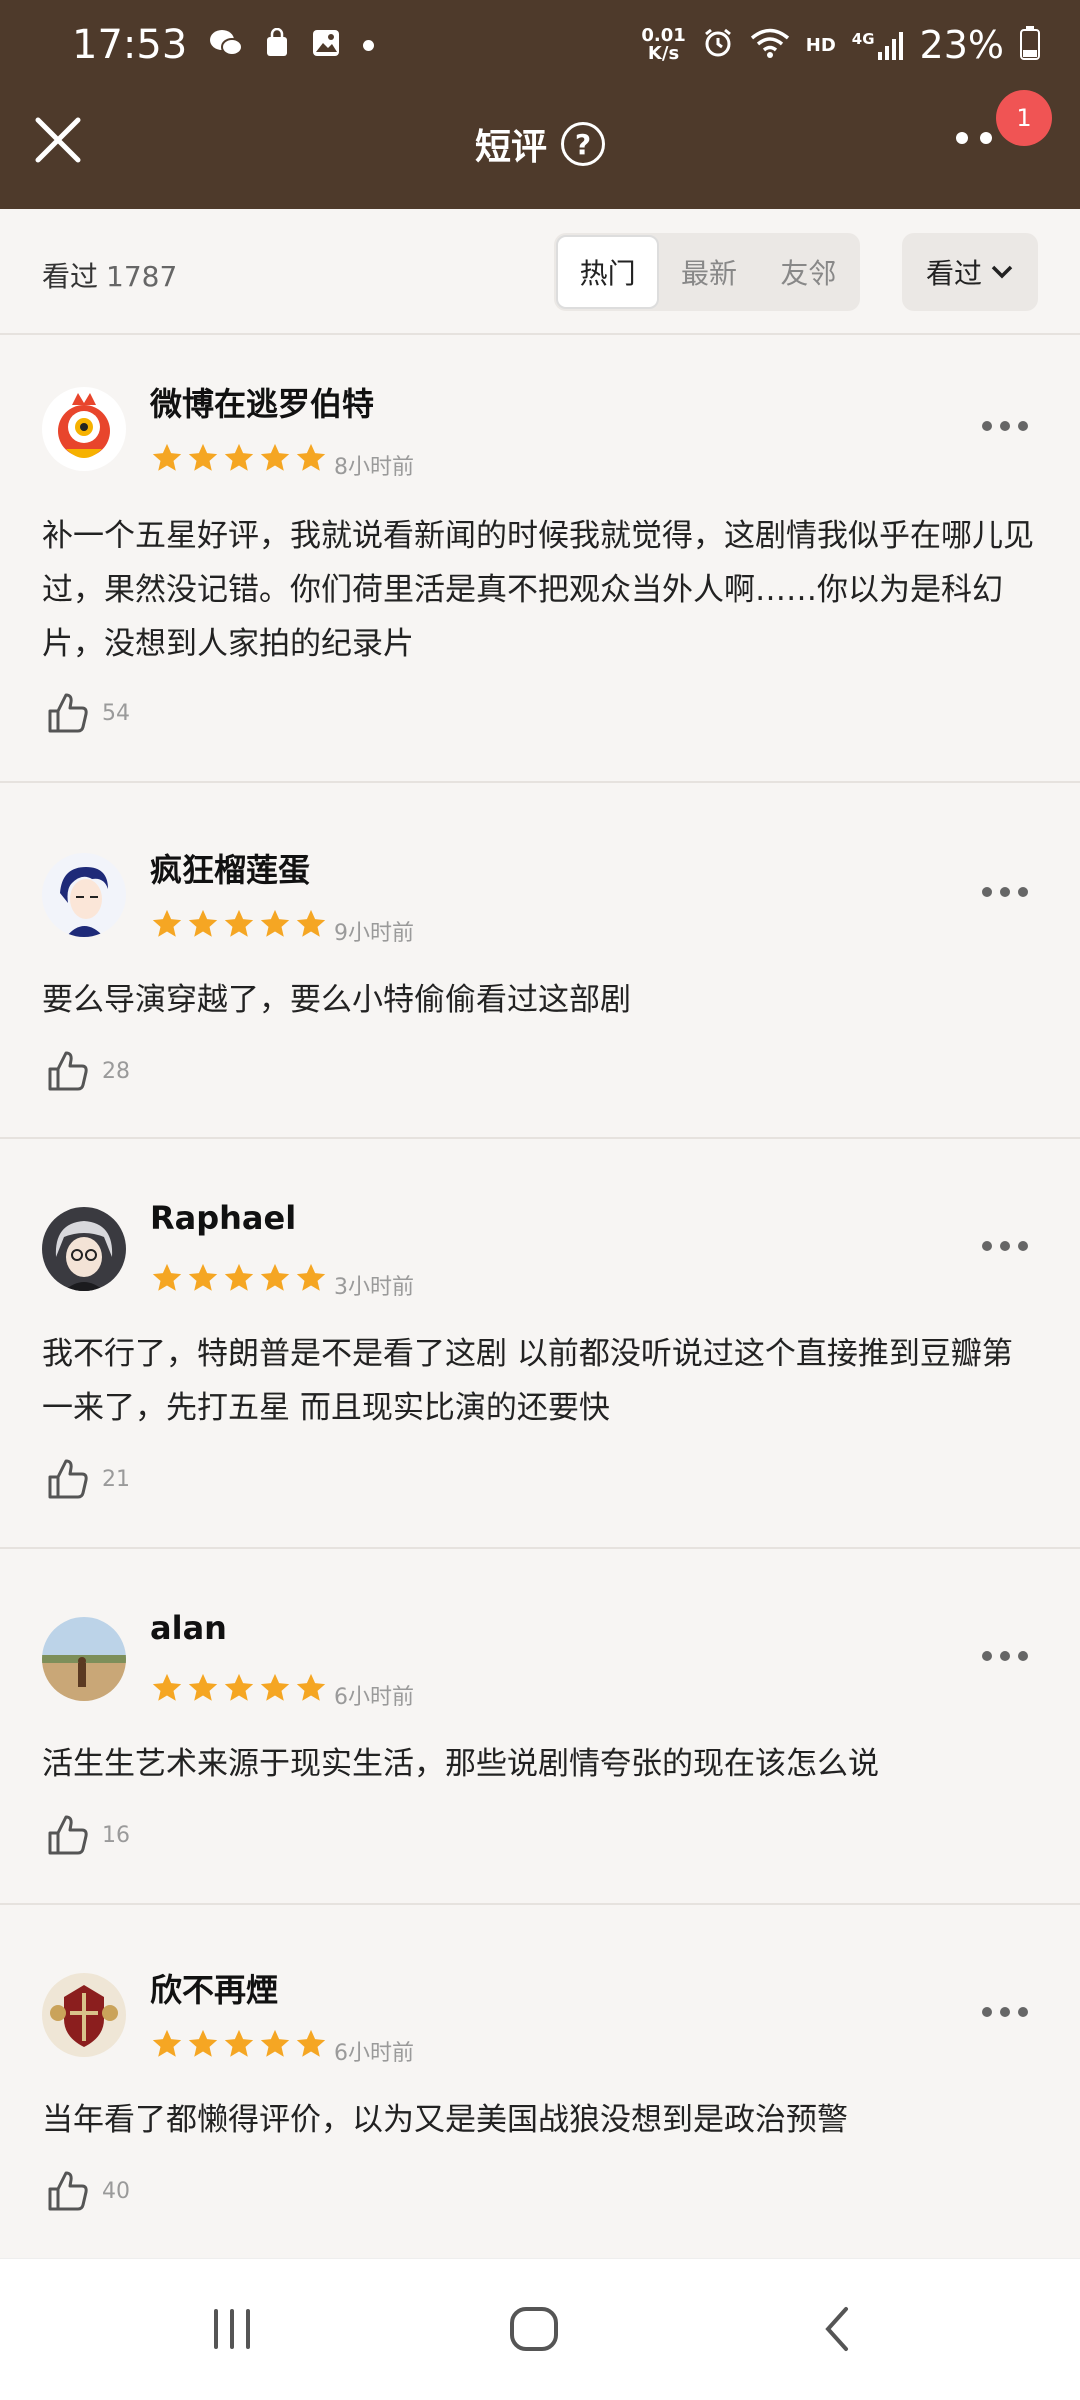 The width and height of the screenshot is (1080, 2400). Describe the element at coordinates (970, 272) in the screenshot. I see `status-dropdown: 看过` at that location.